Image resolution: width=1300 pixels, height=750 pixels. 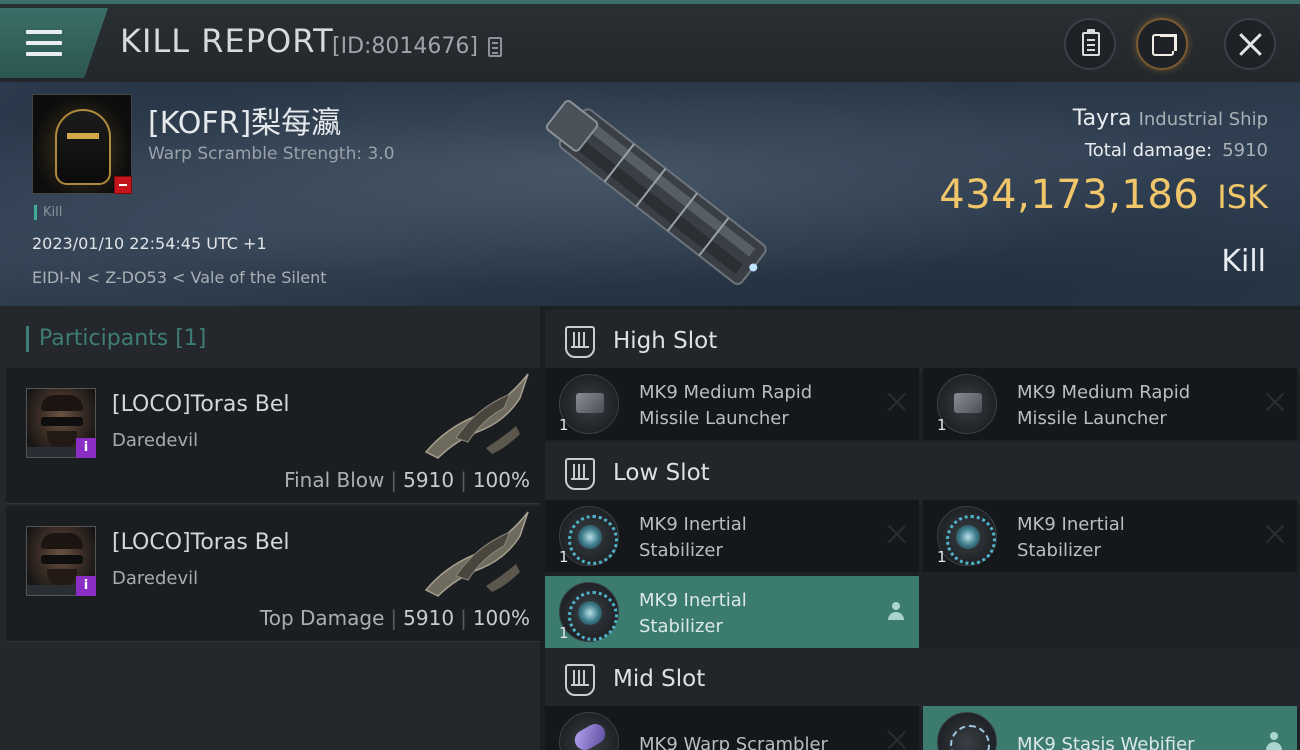 What do you see at coordinates (733, 742) in the screenshot?
I see `module-name-line1: MK9 Warp Scrambler` at bounding box center [733, 742].